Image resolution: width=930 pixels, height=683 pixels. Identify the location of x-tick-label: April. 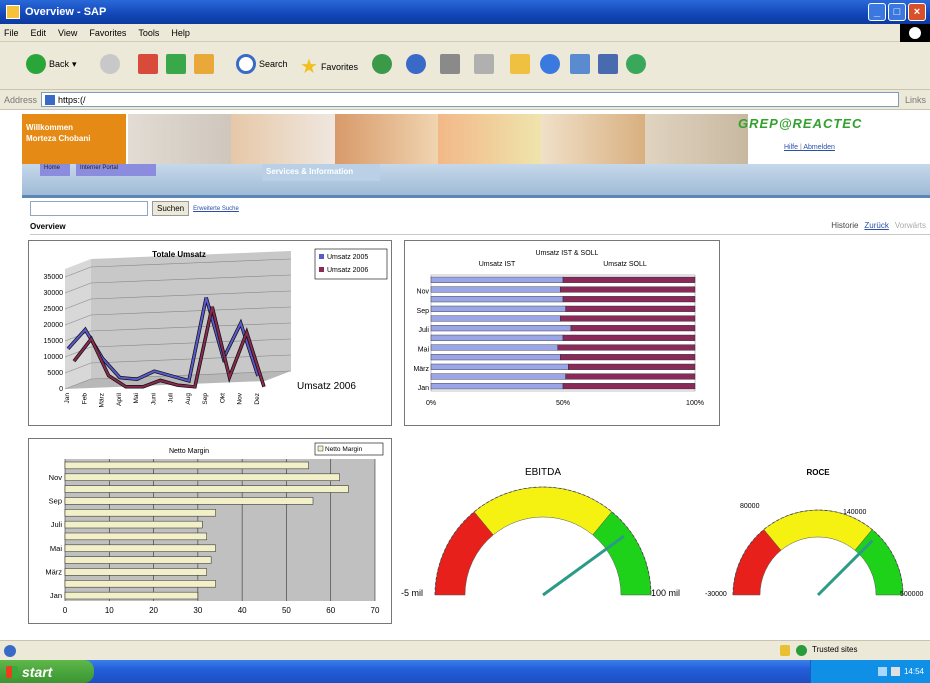
(119, 399).